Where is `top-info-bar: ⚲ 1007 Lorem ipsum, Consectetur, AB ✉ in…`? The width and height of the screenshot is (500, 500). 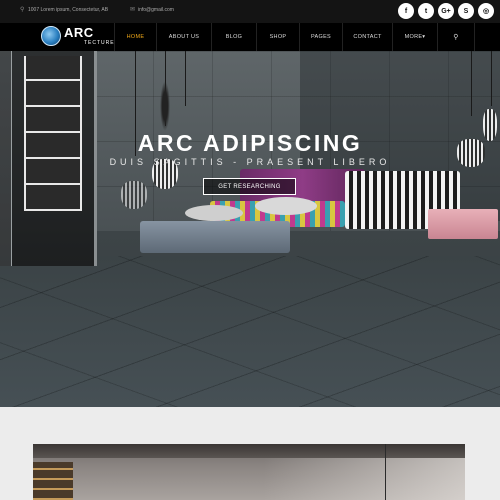
top-info-bar: ⚲ 1007 Lorem ipsum, Consectetur, AB ✉ in… is located at coordinates (250, 11).